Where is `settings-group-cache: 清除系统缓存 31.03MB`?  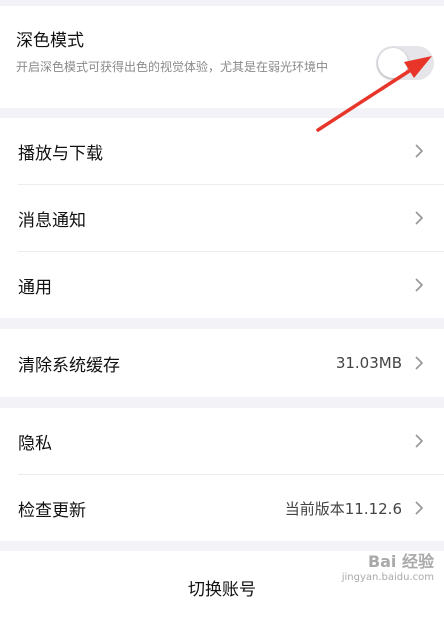
settings-group-cache: 清除系统缓存 31.03MB is located at coordinates (222, 363).